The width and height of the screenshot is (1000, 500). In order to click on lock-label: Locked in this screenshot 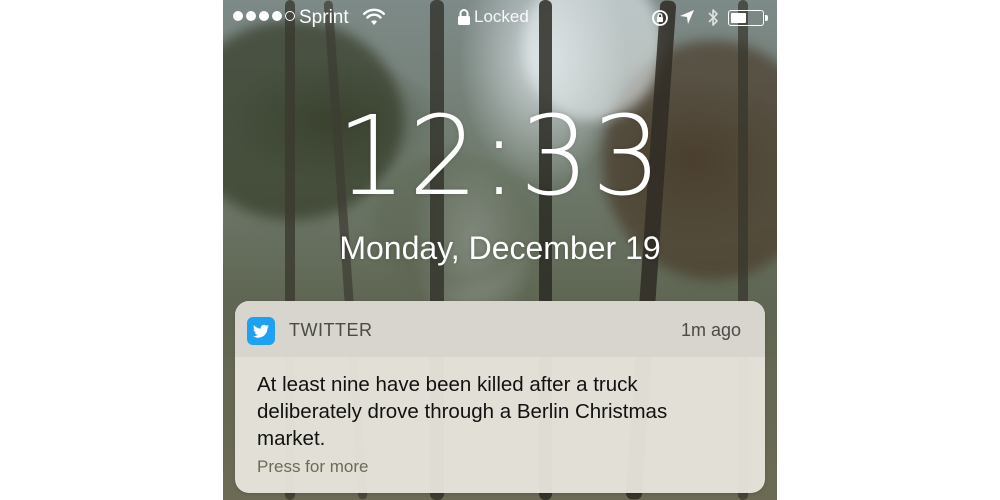, I will do `click(501, 16)`.